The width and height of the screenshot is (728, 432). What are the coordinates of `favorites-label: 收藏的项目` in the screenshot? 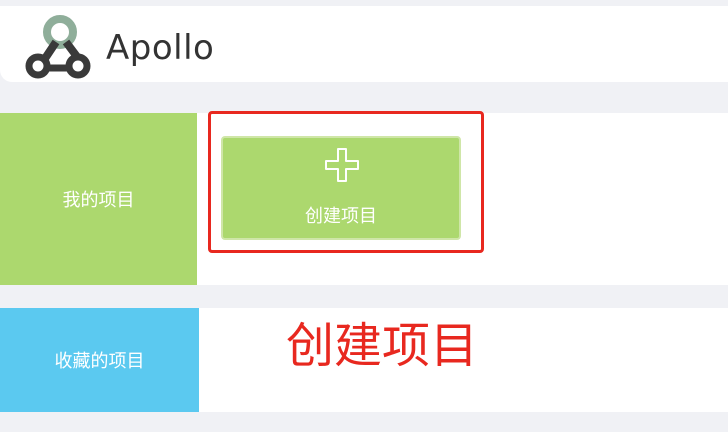 It's located at (99, 360).